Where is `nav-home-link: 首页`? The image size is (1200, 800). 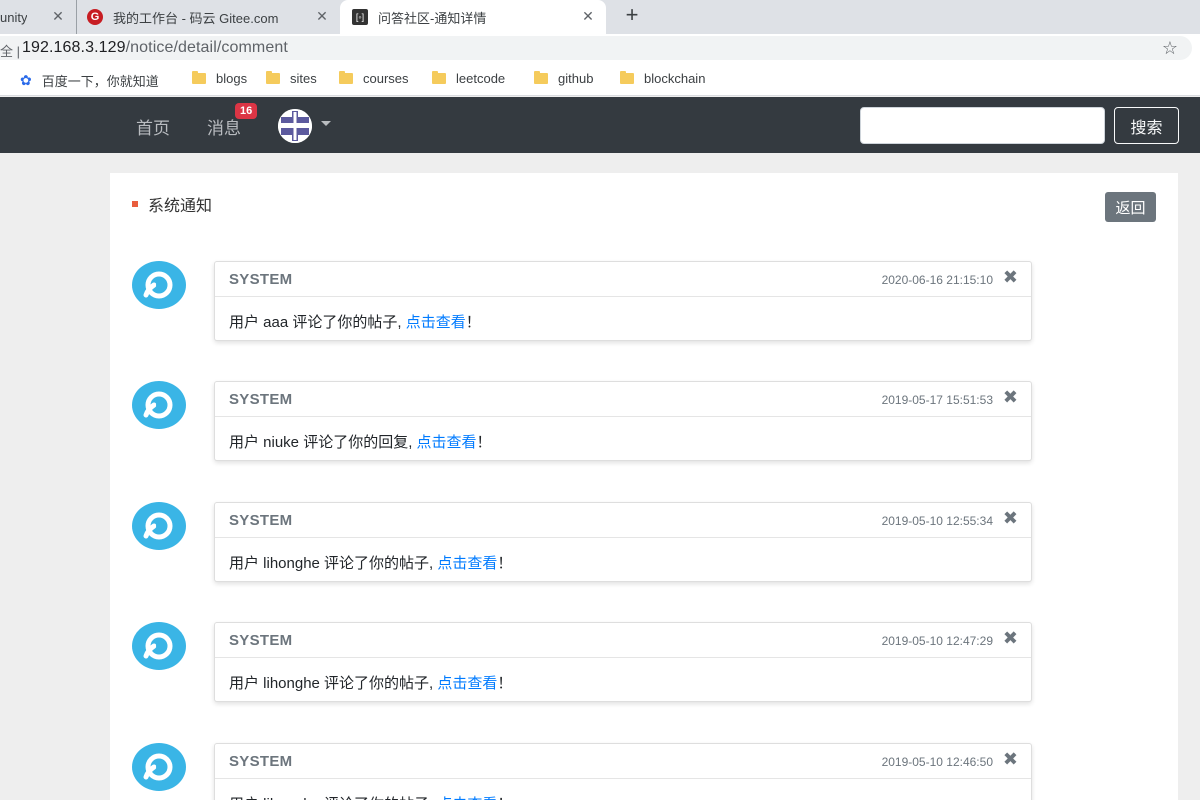 nav-home-link: 首页 is located at coordinates (153, 126).